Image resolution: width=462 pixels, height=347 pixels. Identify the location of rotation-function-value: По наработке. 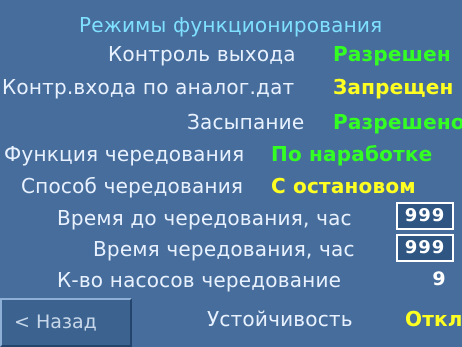
(351, 154).